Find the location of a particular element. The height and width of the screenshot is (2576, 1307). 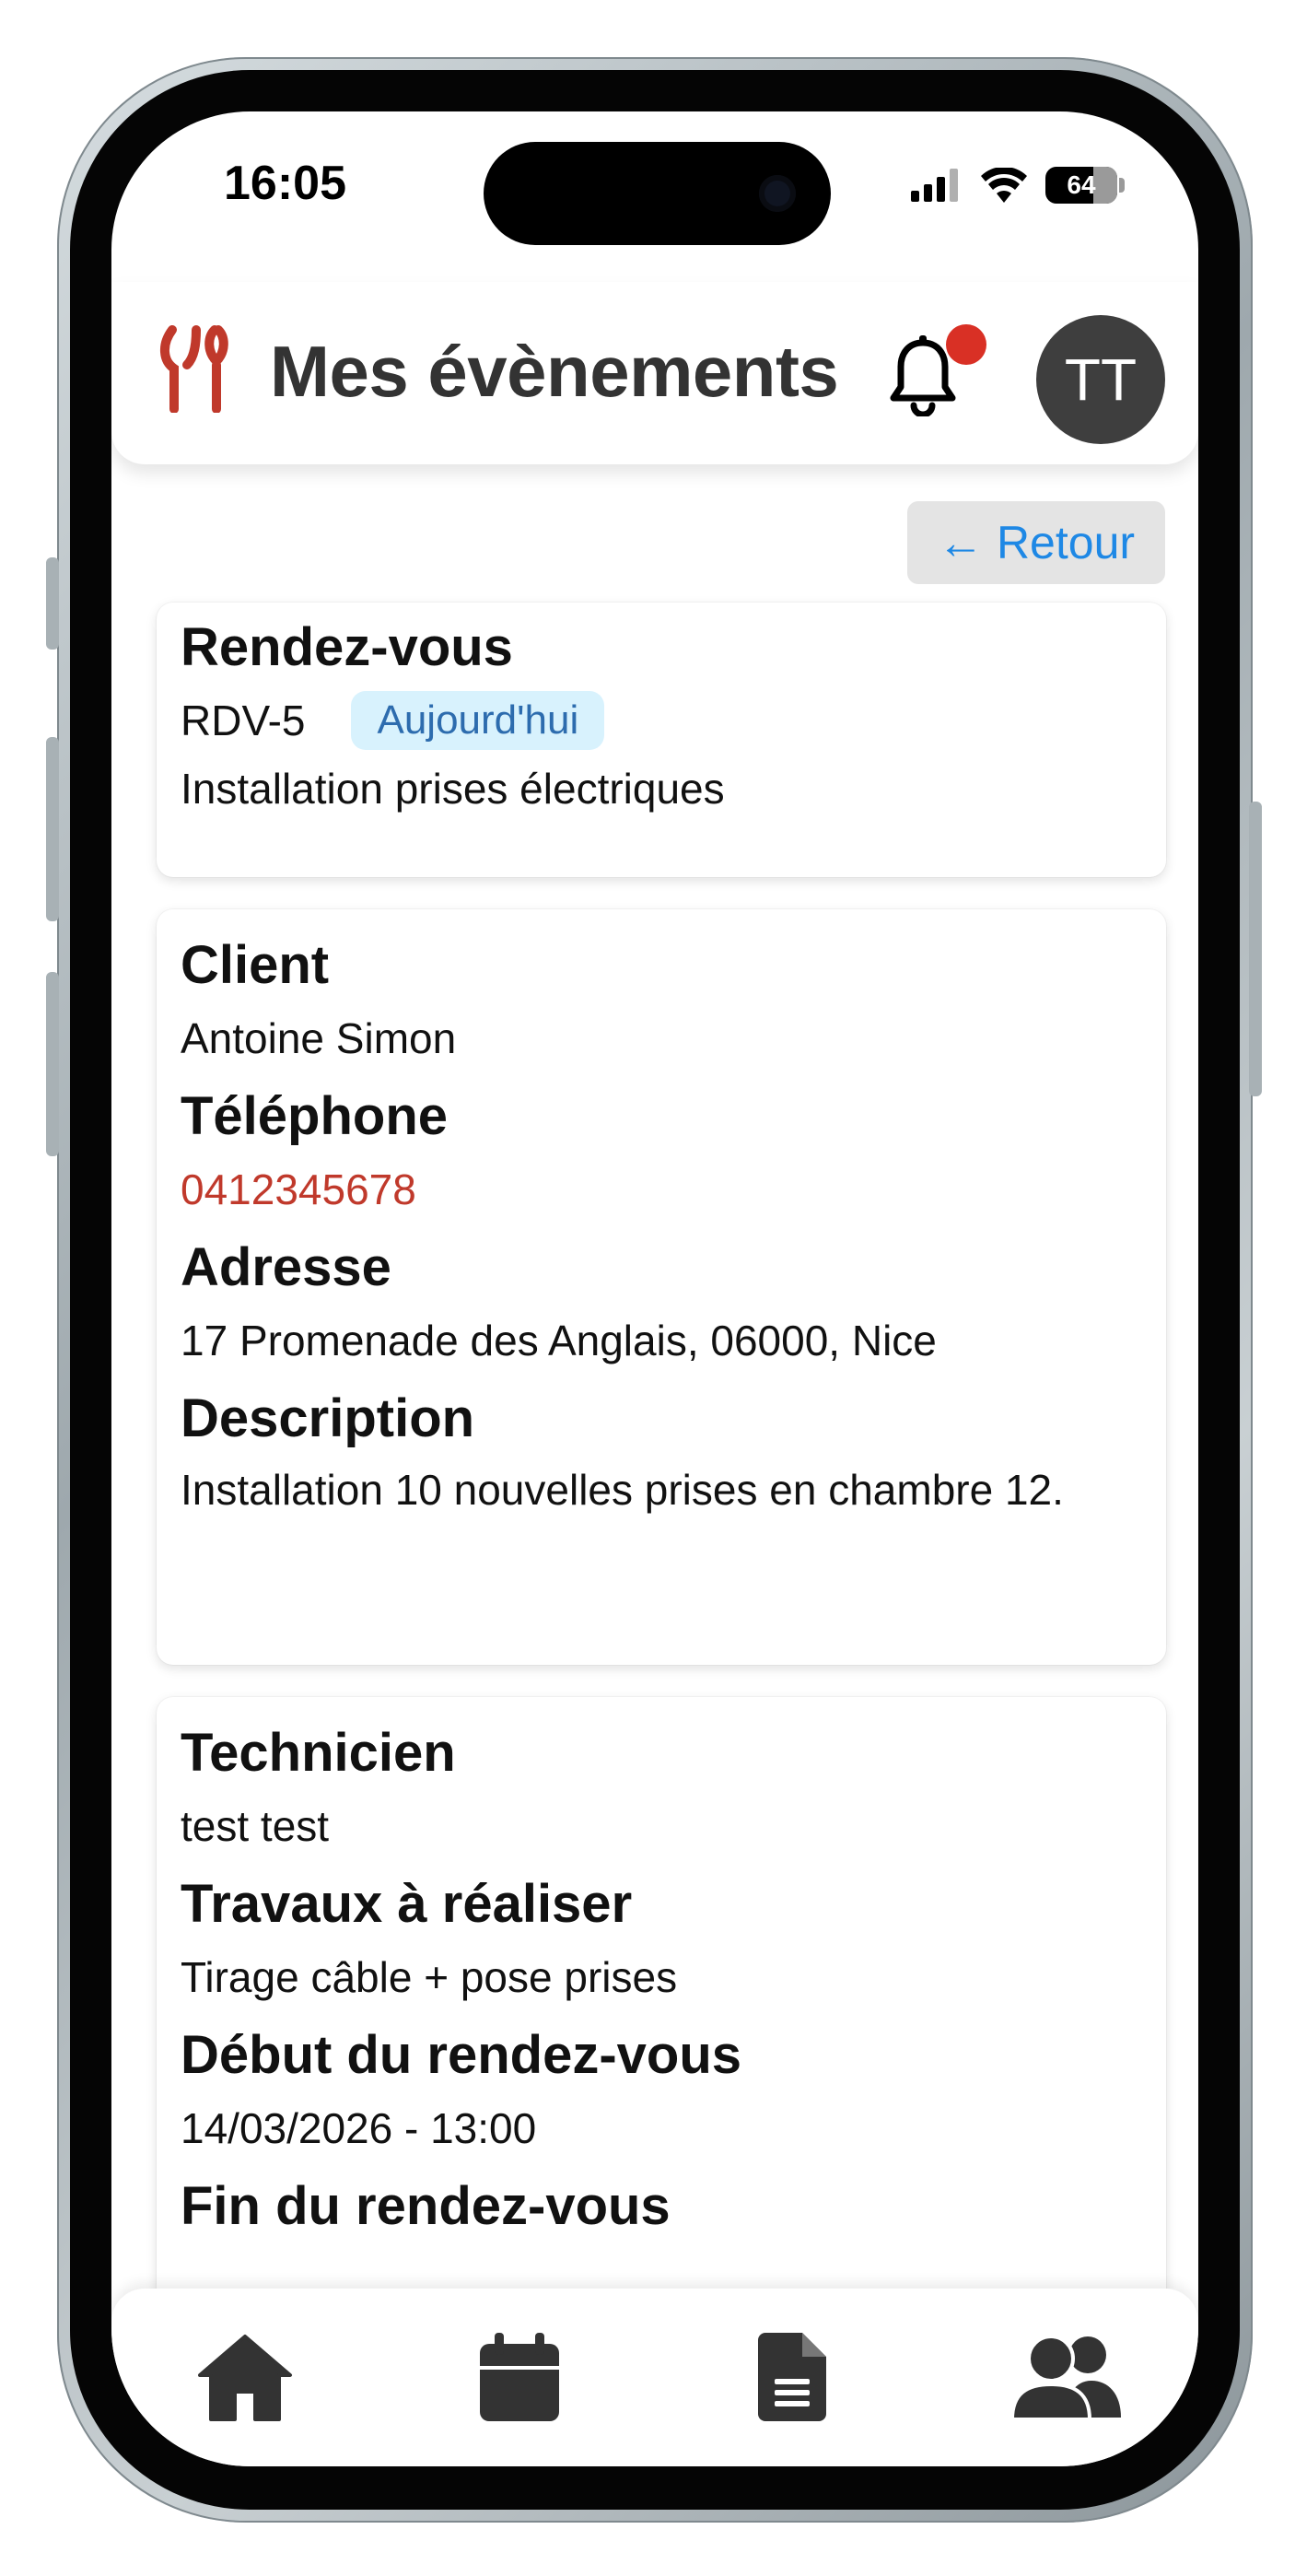

appointment-title: Installation prises électriques is located at coordinates (453, 789).